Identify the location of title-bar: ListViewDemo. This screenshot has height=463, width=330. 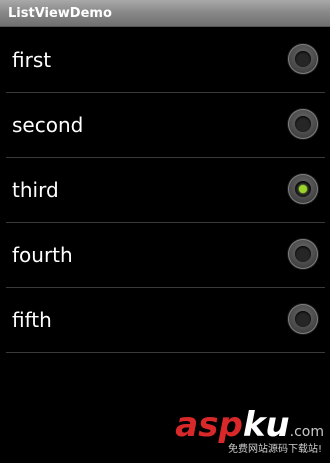
(165, 13).